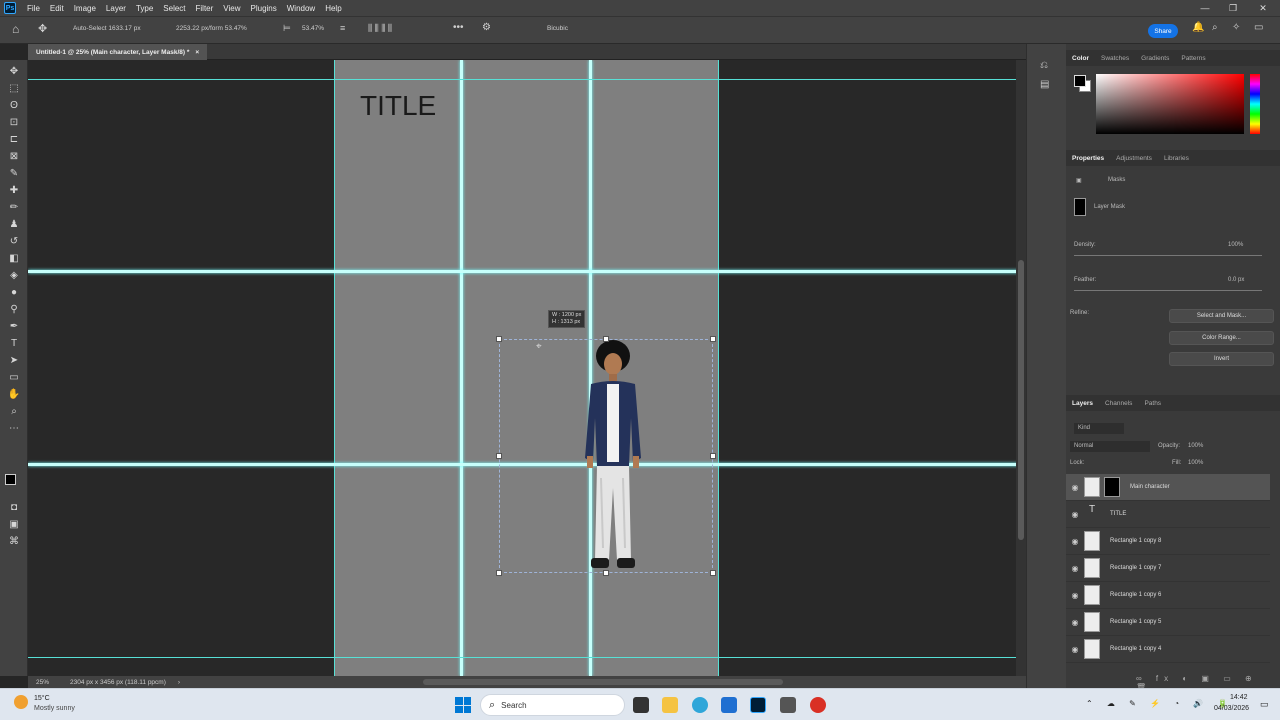 The image size is (1280, 720). Describe the element at coordinates (14, 71) in the screenshot. I see `move-icon: ✥` at that location.